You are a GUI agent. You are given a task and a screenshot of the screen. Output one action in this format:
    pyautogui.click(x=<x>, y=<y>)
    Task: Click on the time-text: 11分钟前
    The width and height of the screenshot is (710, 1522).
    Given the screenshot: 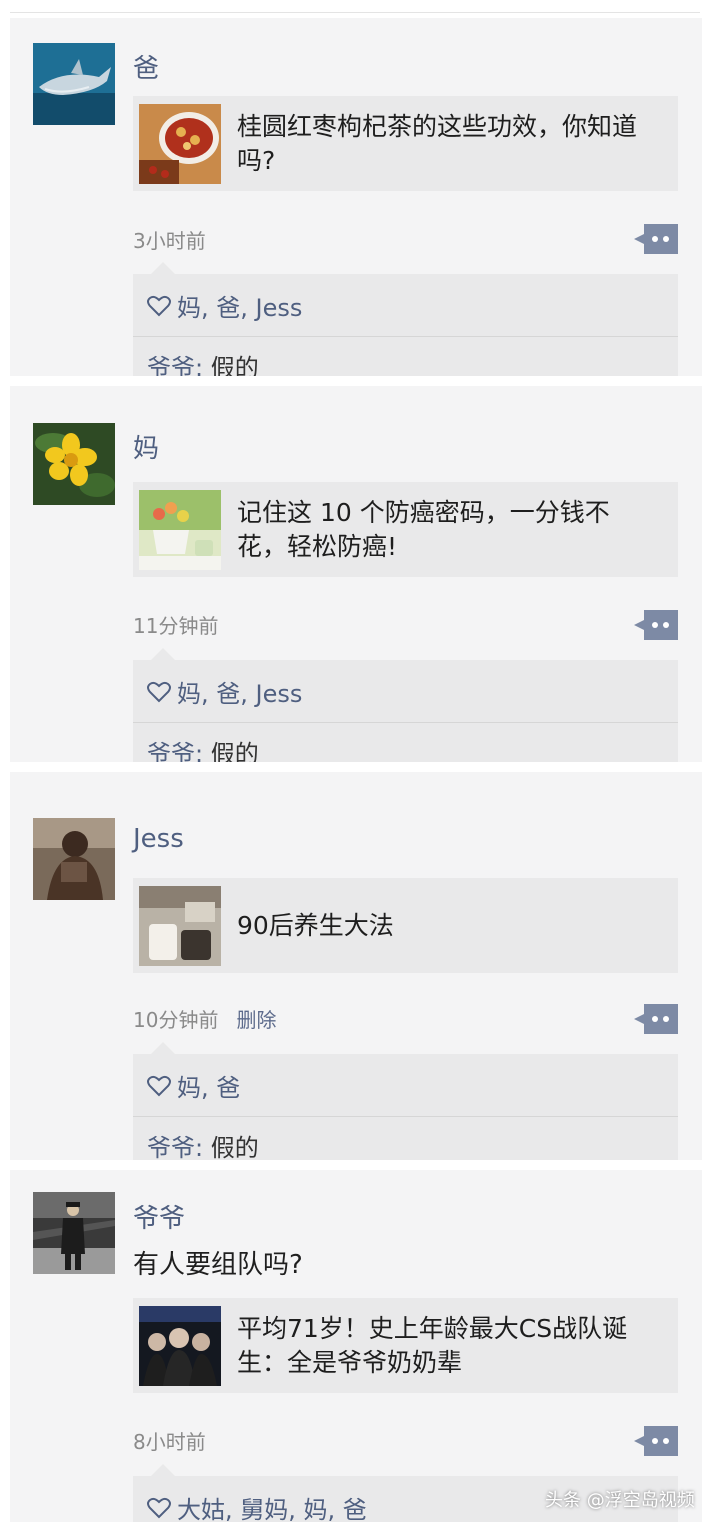 What is the action you would take?
    pyautogui.click(x=176, y=626)
    